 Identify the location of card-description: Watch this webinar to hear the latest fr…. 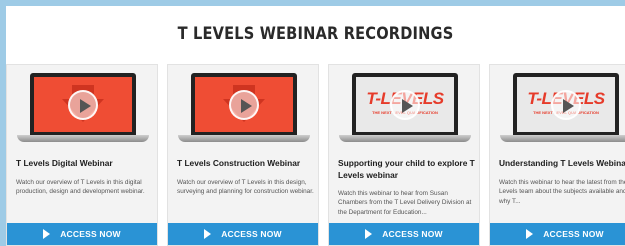
(562, 192).